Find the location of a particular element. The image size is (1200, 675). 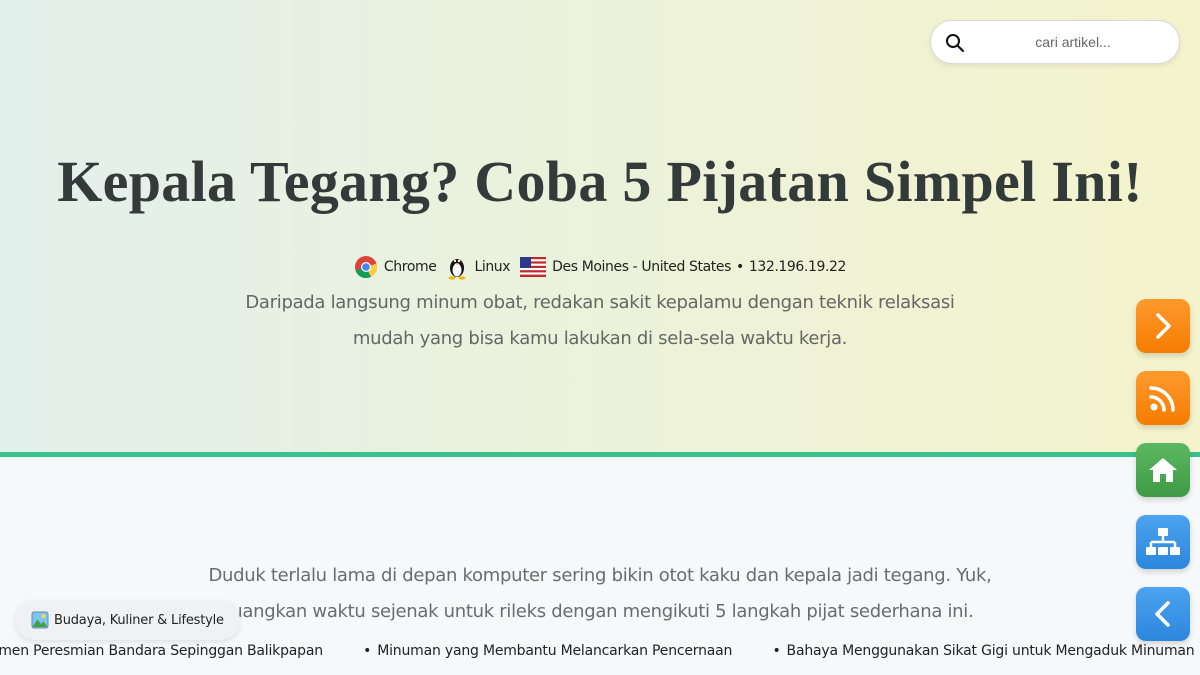

sitemap-button is located at coordinates (1163, 542).